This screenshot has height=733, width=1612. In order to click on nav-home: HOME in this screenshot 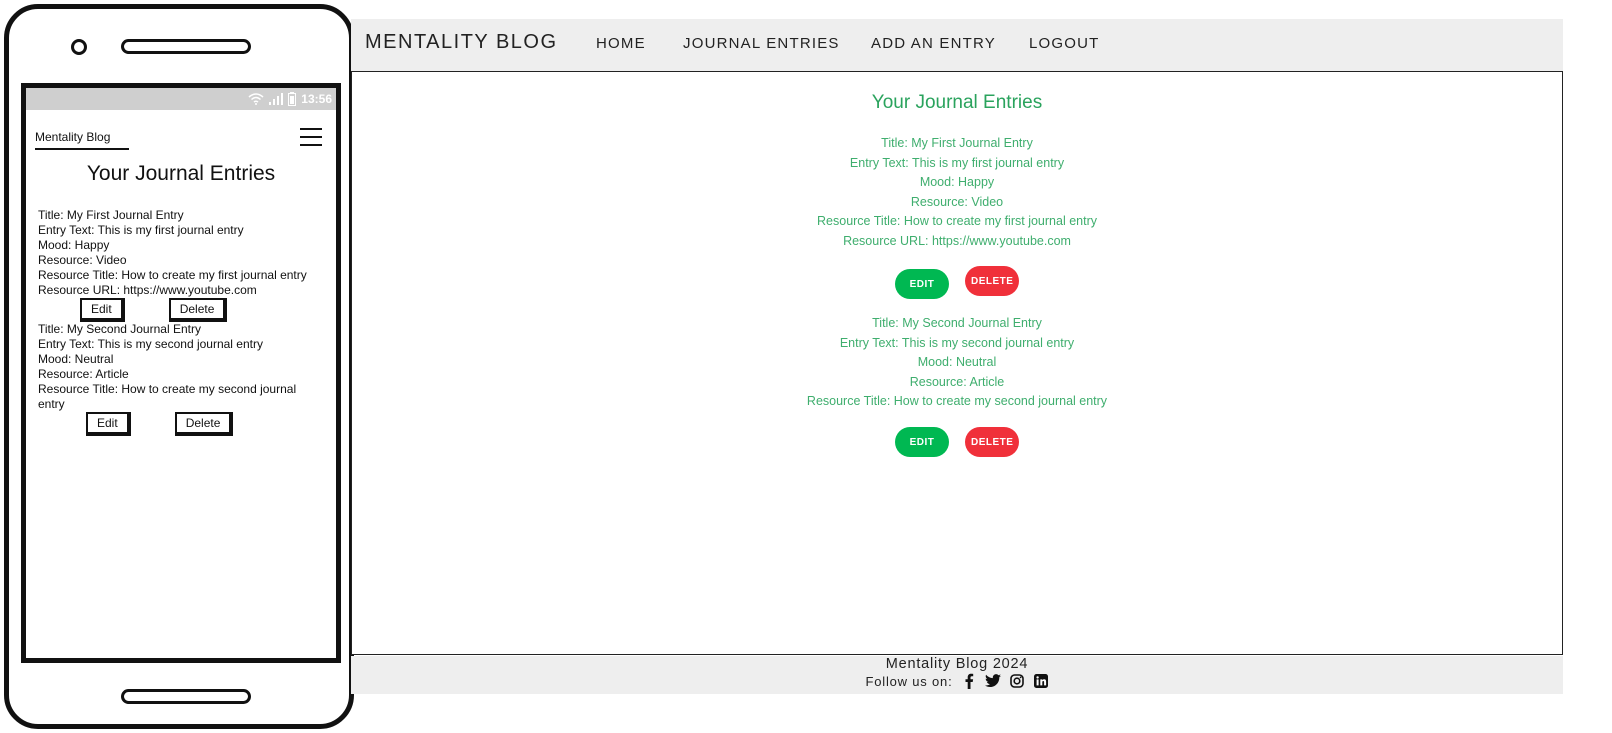, I will do `click(621, 43)`.